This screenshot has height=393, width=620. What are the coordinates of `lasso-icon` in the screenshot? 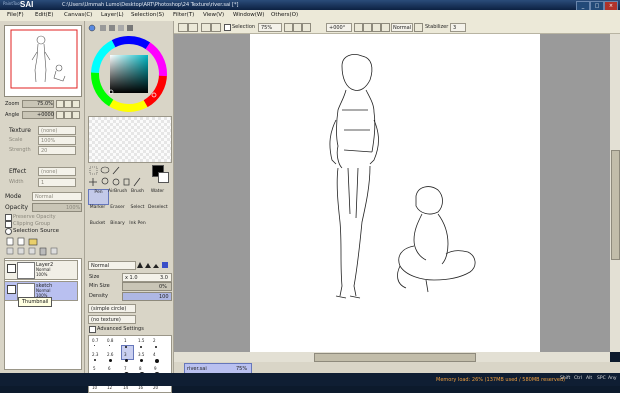 It's located at (105, 170).